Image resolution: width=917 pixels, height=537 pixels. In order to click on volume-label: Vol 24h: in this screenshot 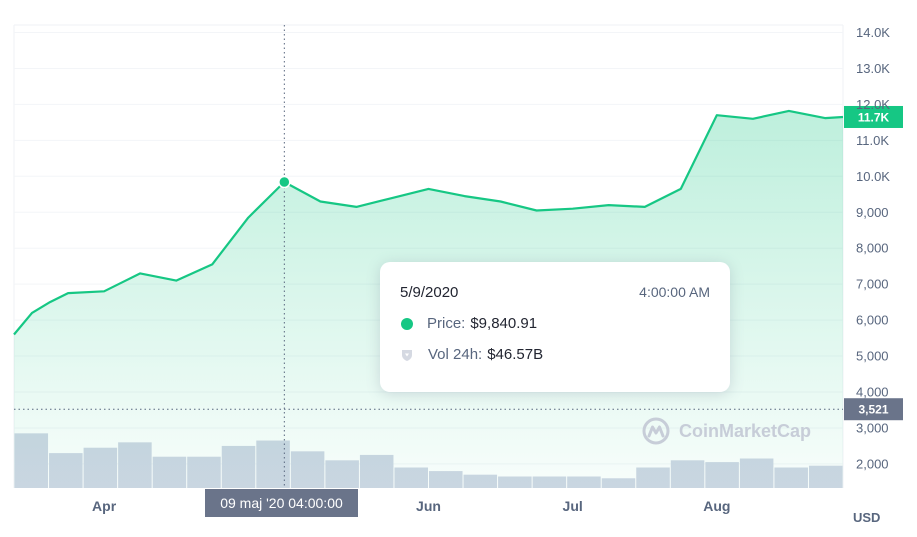, I will do `click(455, 354)`.